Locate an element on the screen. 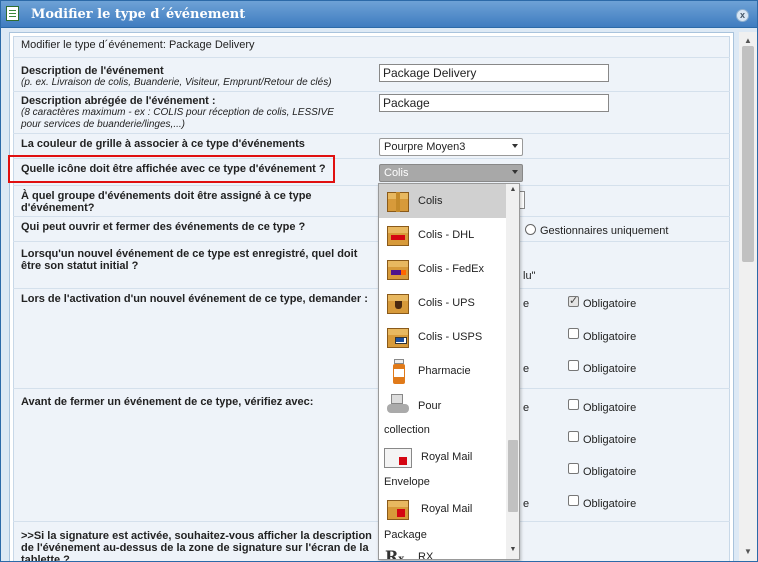  option-label: RX is located at coordinates (426, 555).